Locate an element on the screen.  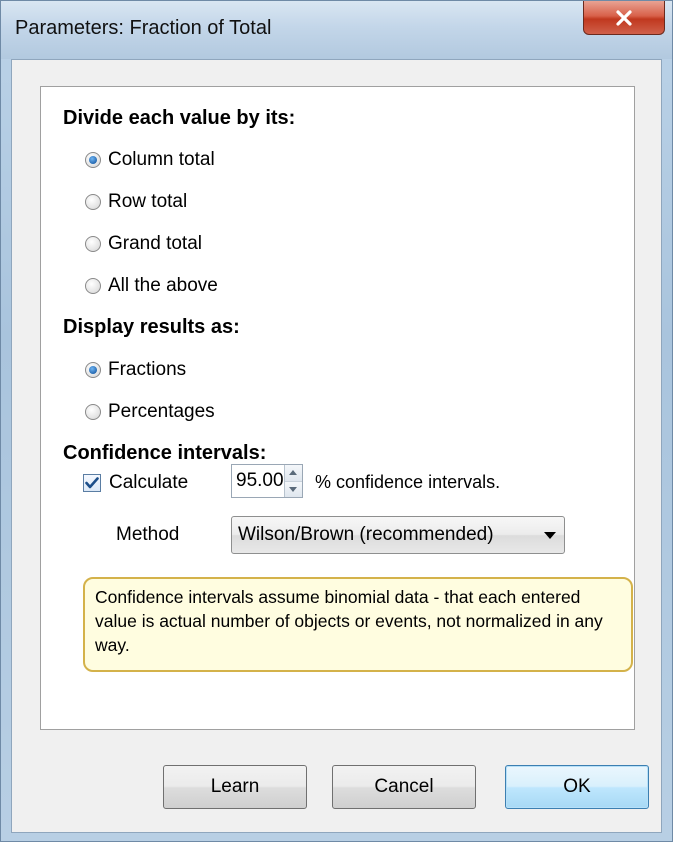
ok-button: OK is located at coordinates (577, 787).